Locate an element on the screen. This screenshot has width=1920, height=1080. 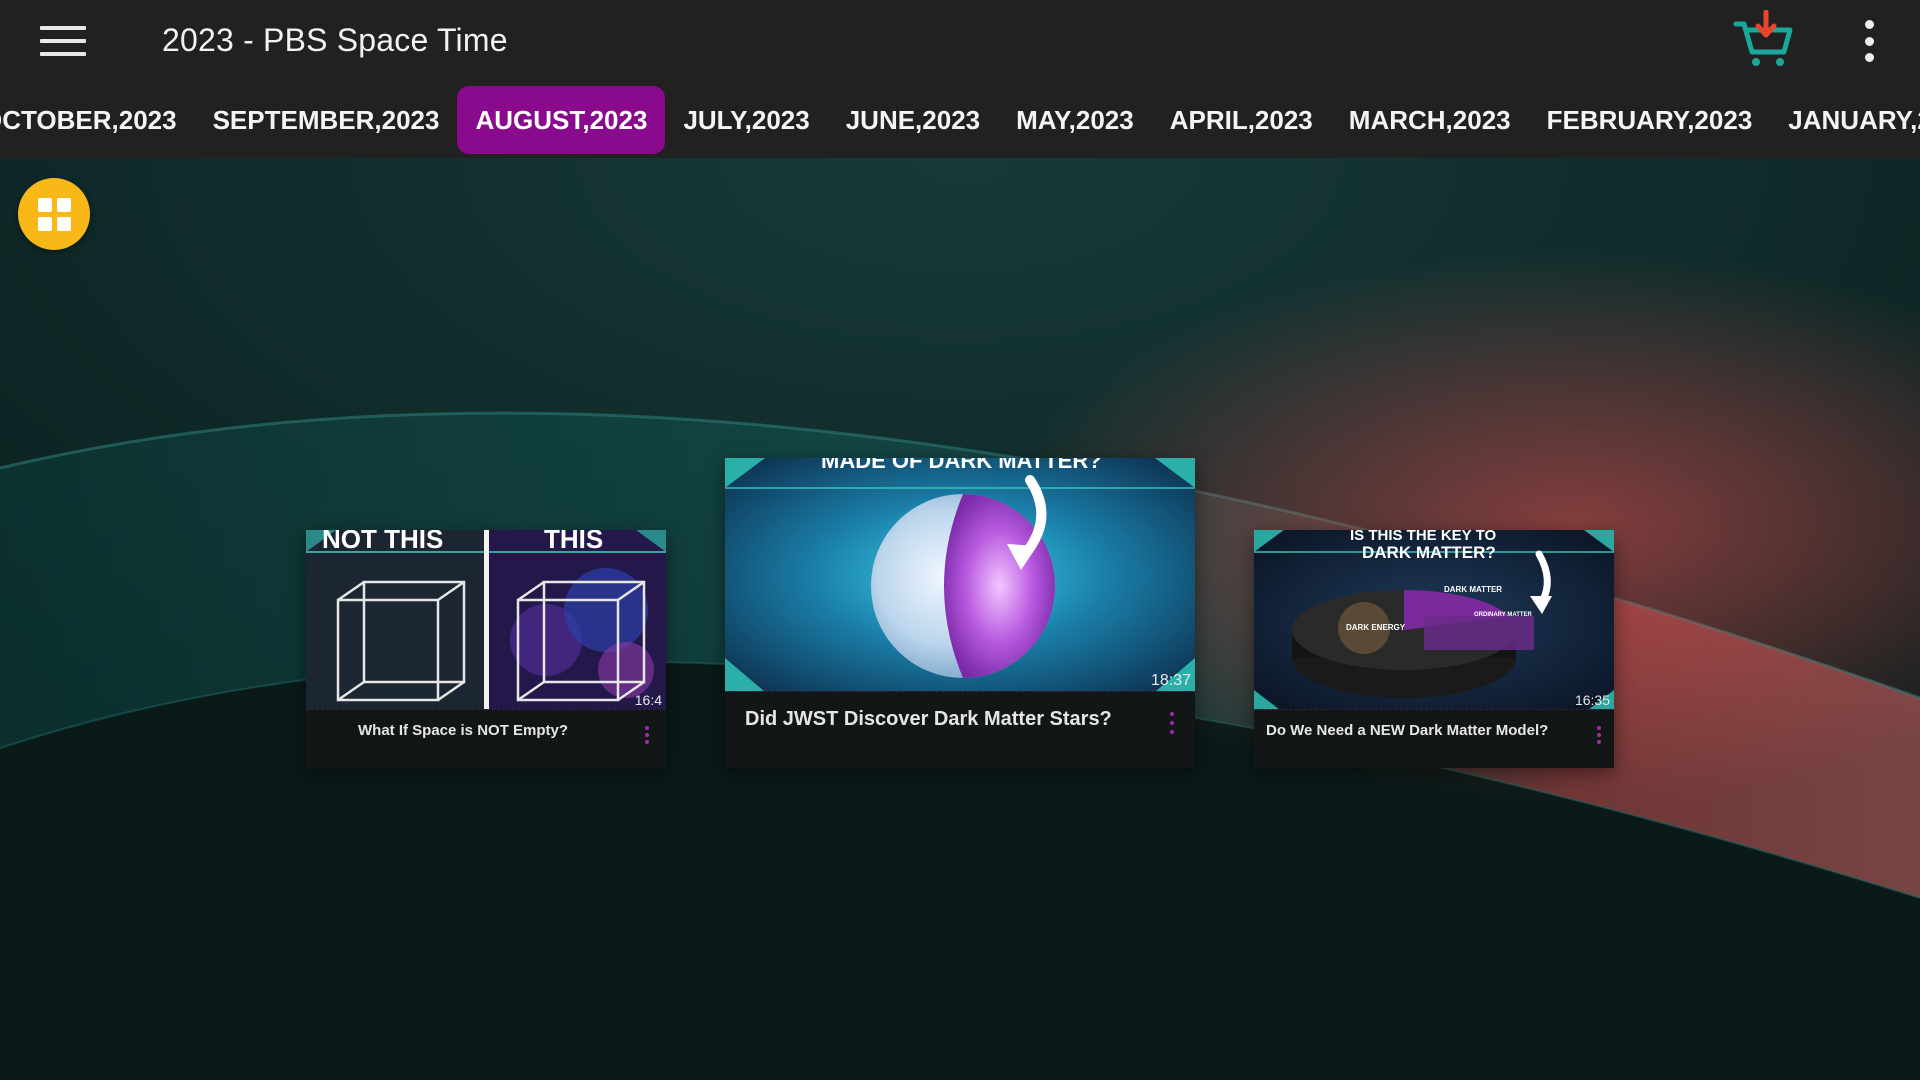
app-bar: 2023 - PBS Space Time is located at coordinates (960, 41).